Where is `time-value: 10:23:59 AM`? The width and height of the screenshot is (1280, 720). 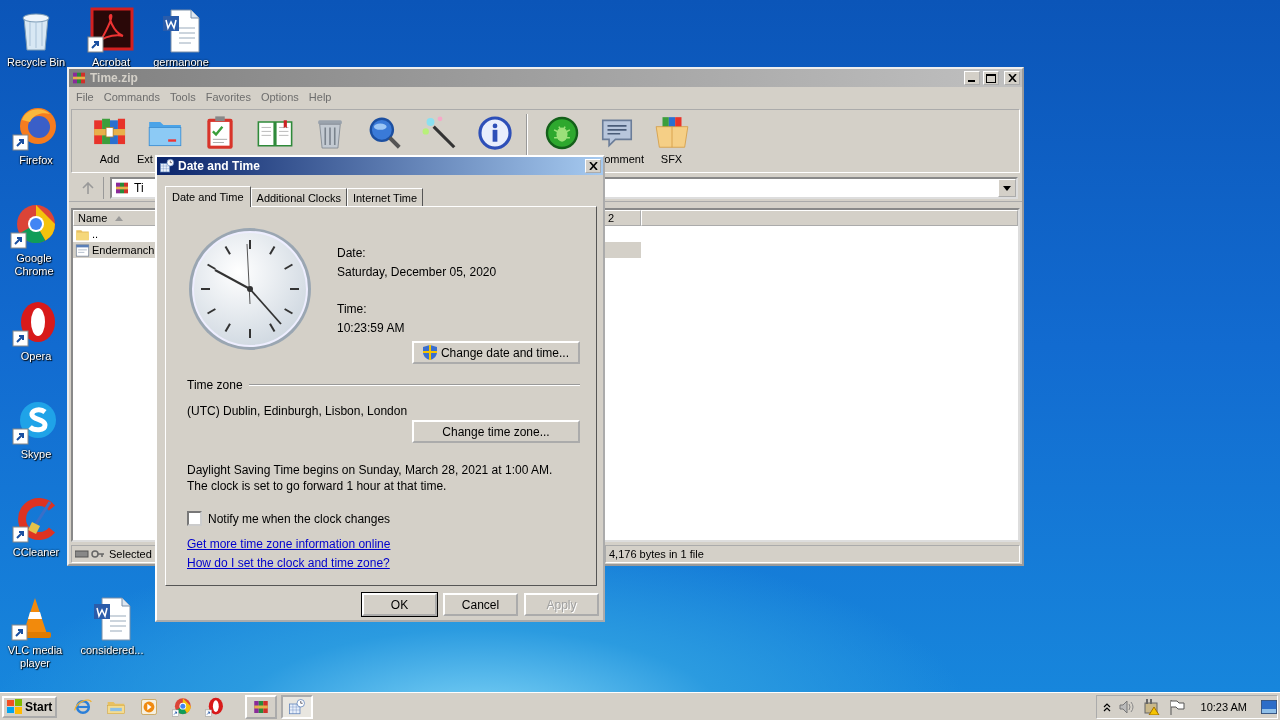
time-value: 10:23:59 AM is located at coordinates (371, 328).